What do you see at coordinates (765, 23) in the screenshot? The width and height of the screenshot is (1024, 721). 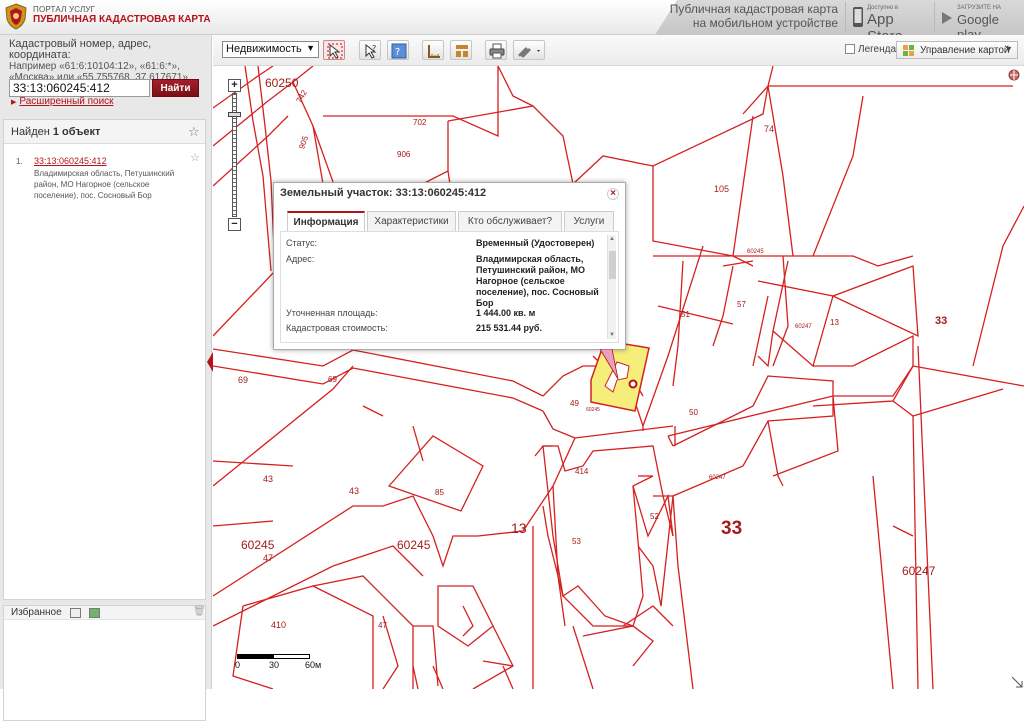 I see `promo-line-2: на мобильном устройстве` at bounding box center [765, 23].